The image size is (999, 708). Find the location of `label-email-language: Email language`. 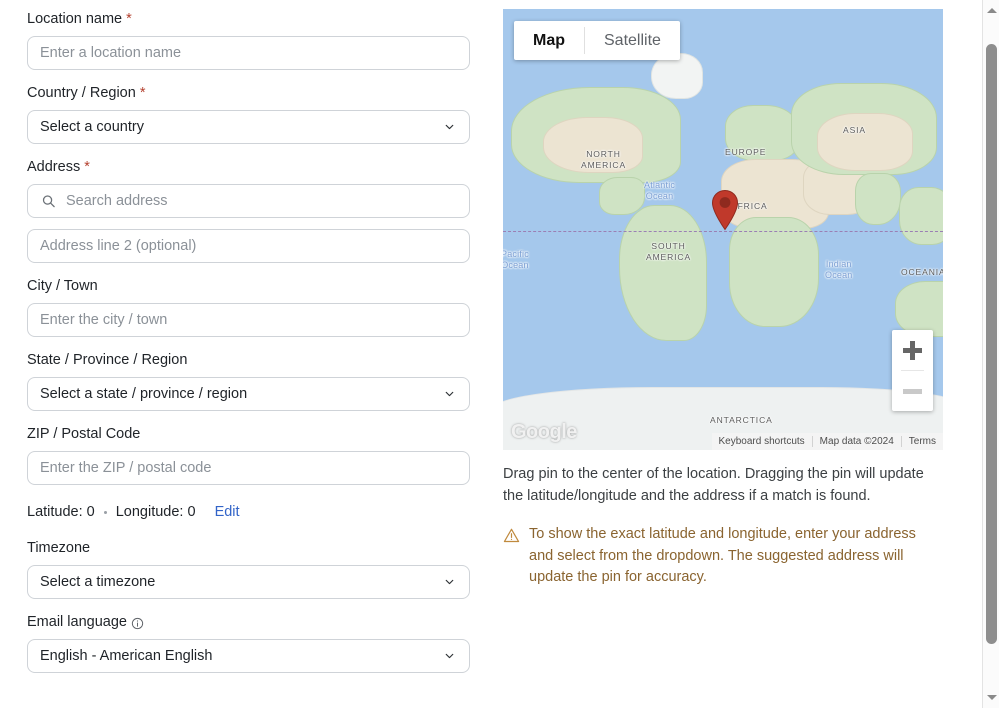

label-email-language: Email language is located at coordinates (248, 622).